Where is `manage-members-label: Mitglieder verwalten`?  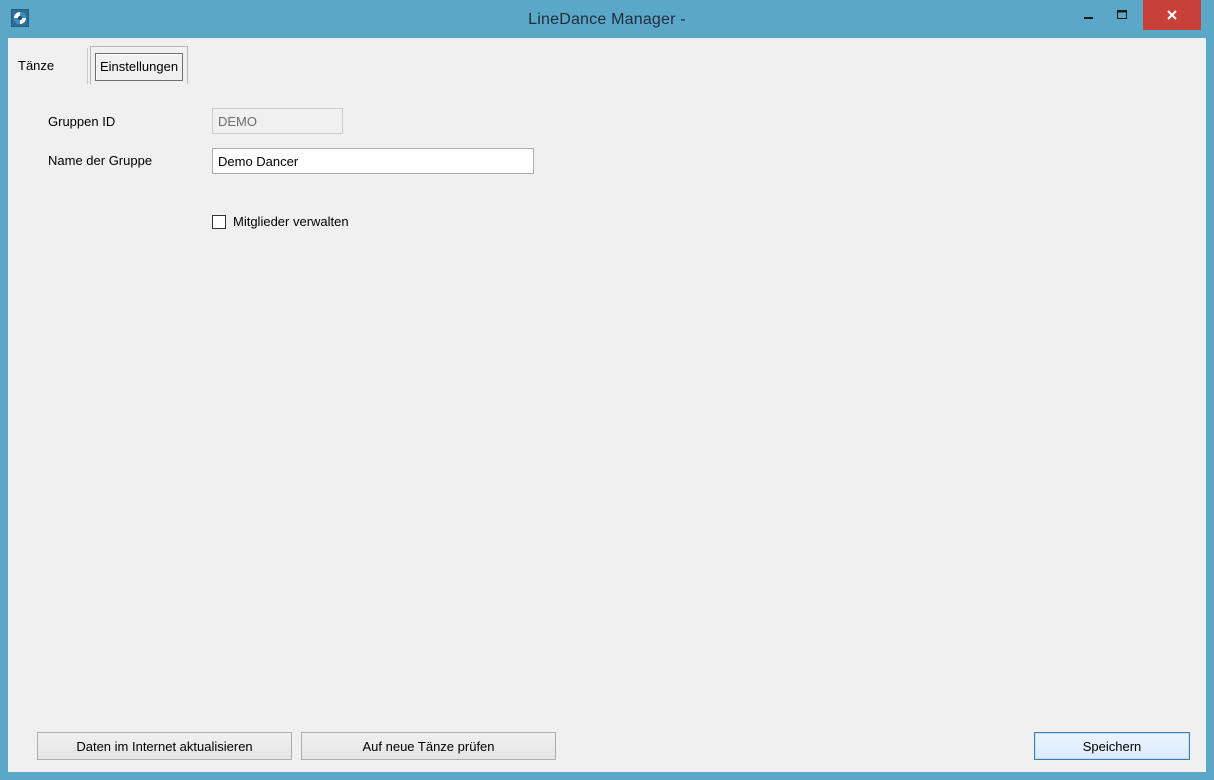
manage-members-label: Mitglieder verwalten is located at coordinates (291, 221).